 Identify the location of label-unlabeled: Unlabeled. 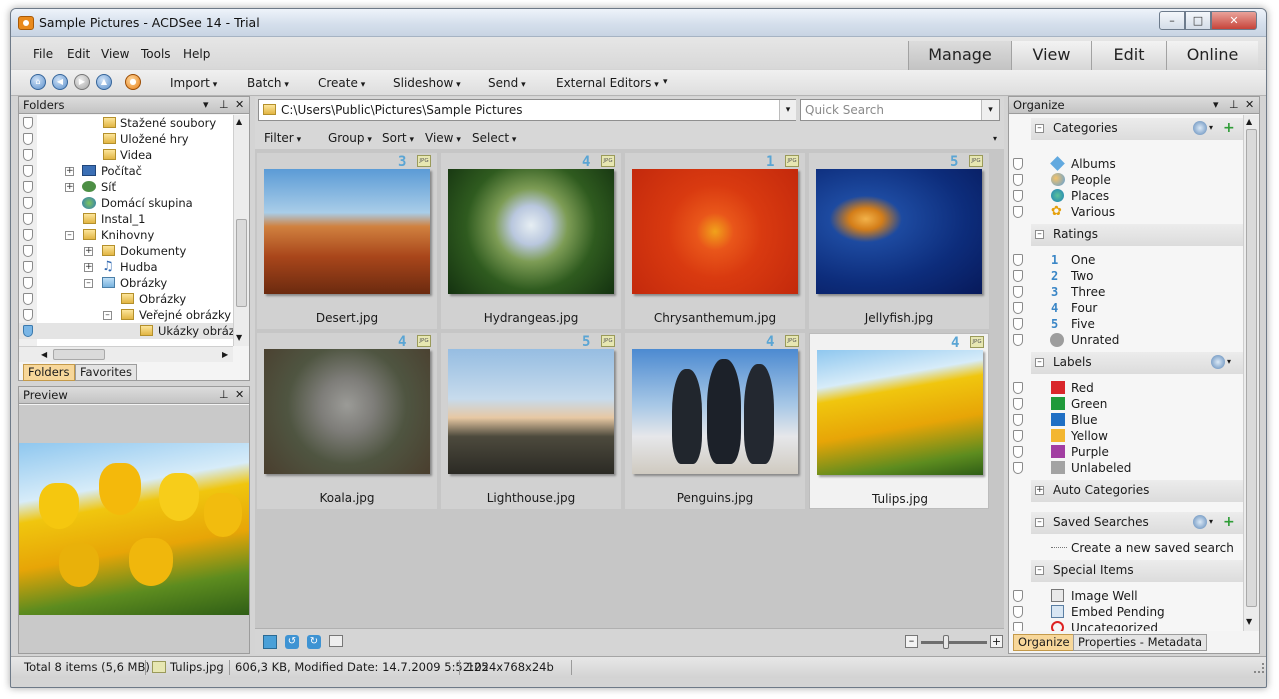
(1126, 468).